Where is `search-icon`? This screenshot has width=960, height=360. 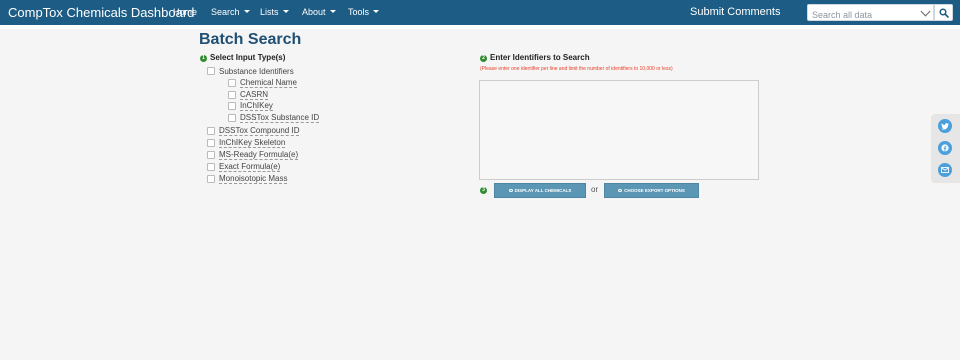 search-icon is located at coordinates (943, 12).